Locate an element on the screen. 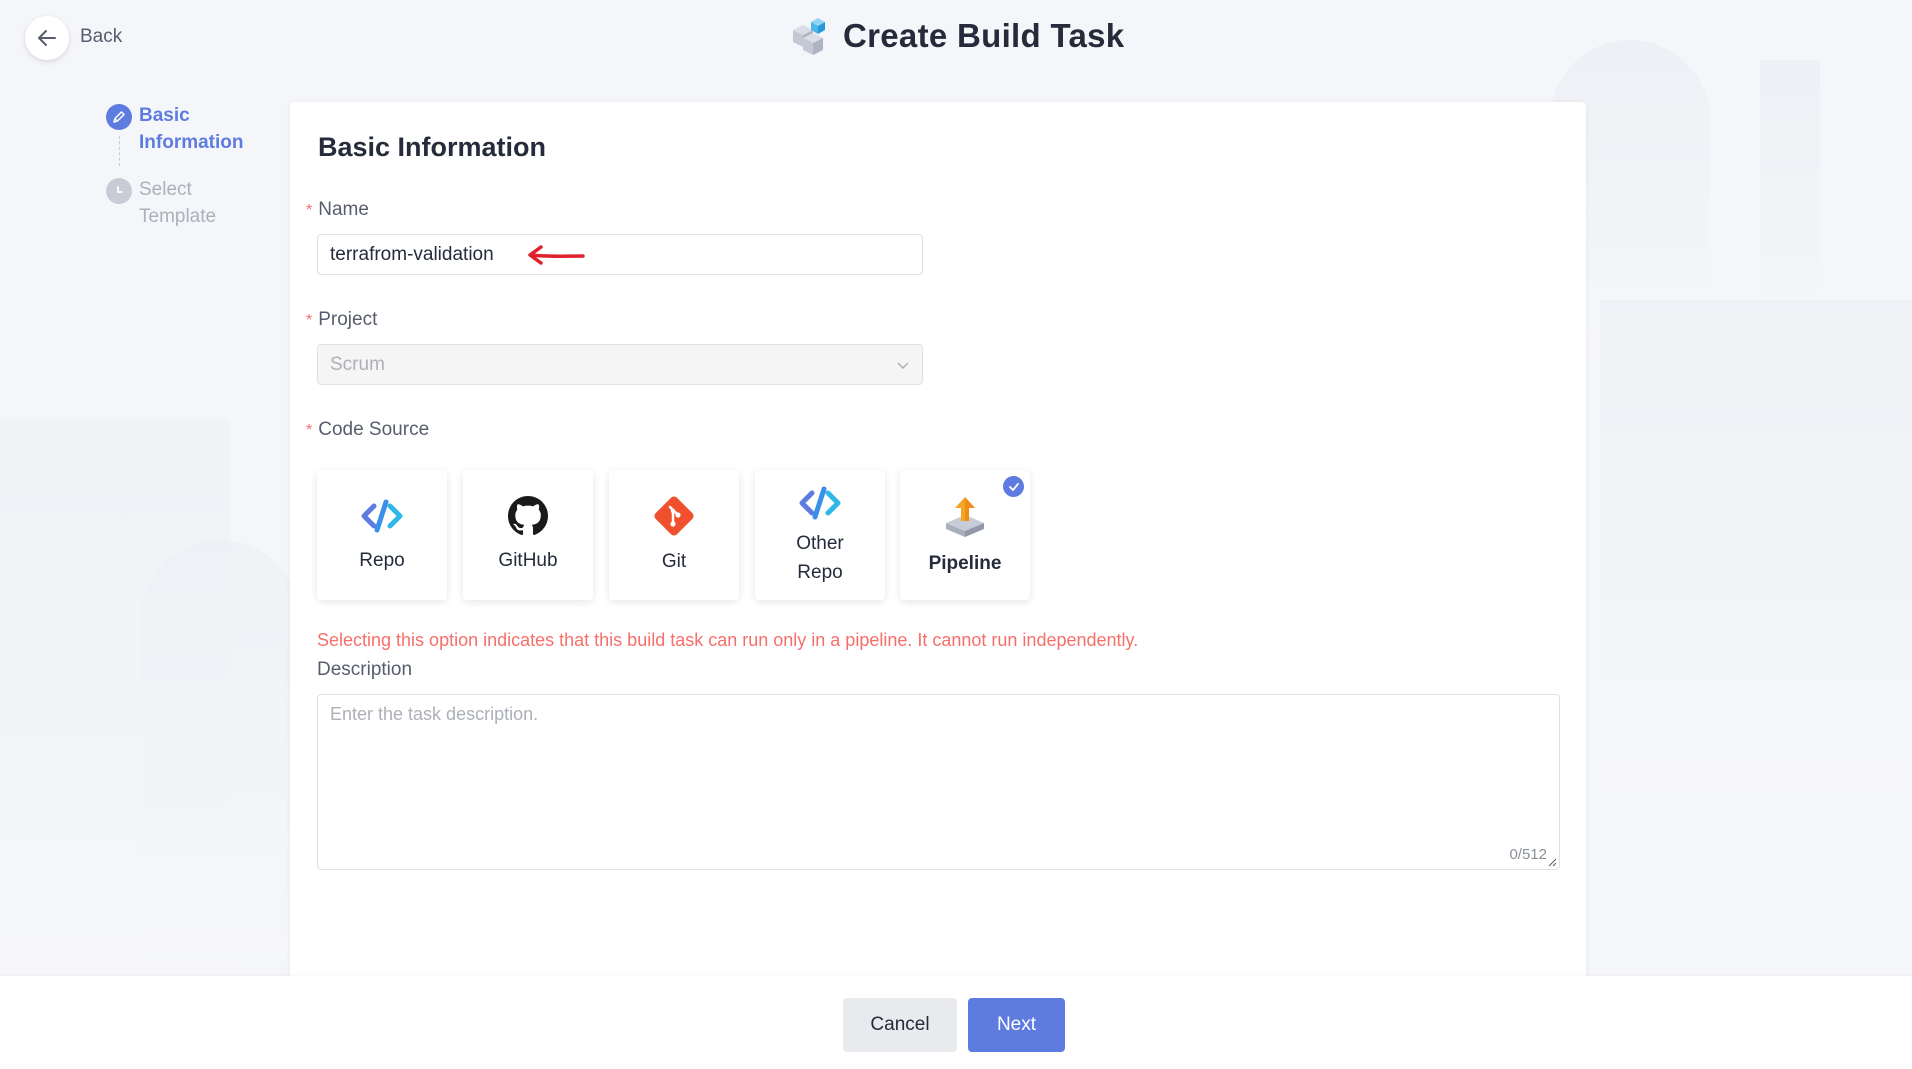 This screenshot has height=1069, width=1912. code-source-repo: Repo is located at coordinates (382, 535).